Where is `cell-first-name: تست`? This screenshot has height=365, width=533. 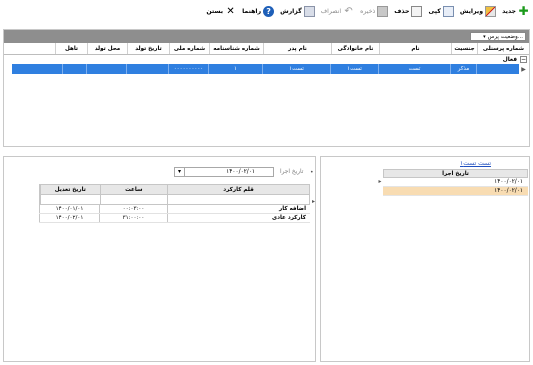
cell-first-name: تست is located at coordinates (414, 69).